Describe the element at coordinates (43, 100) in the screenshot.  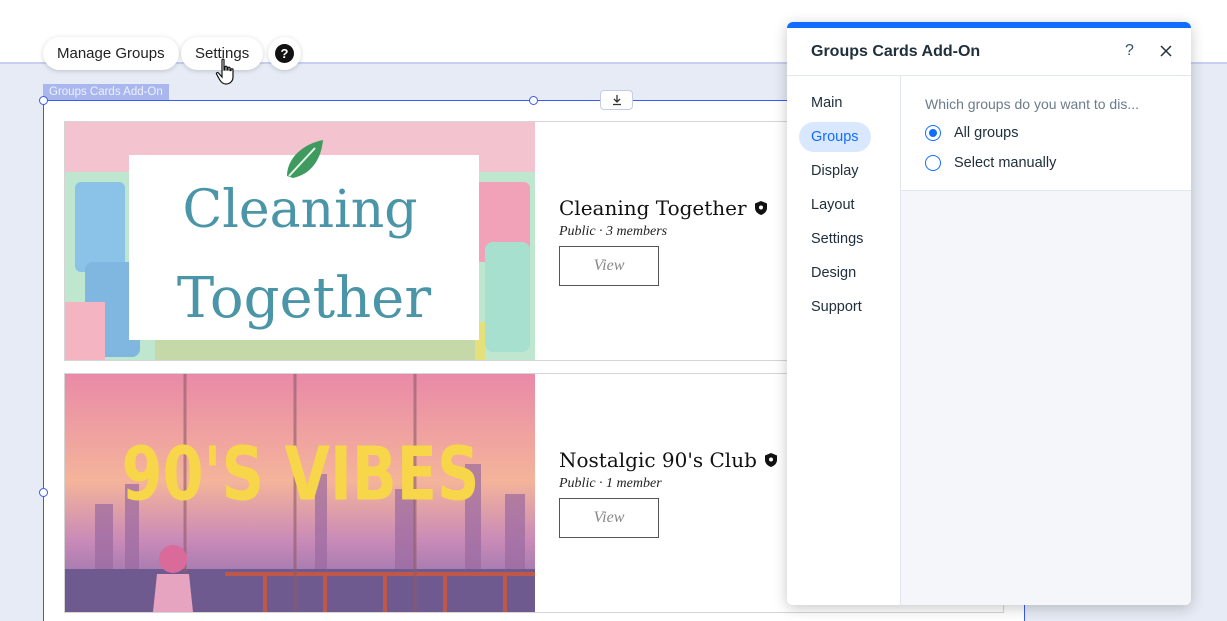
I see `resize-handle-top-left` at that location.